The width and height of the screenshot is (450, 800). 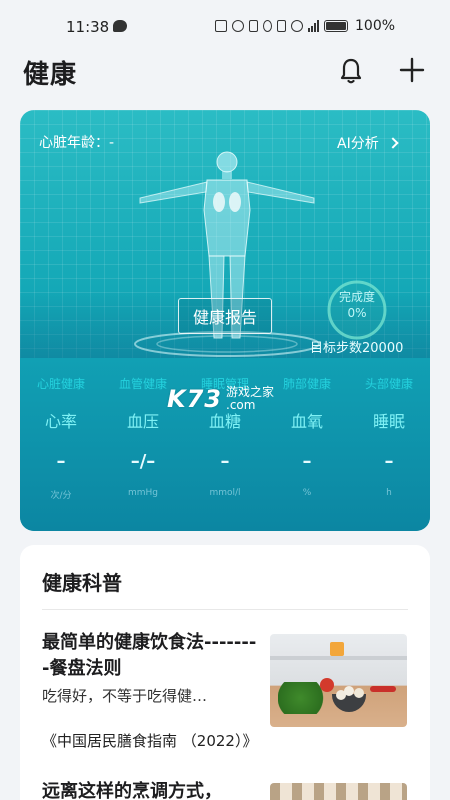 What do you see at coordinates (307, 461) in the screenshot?
I see `metric-blood-oxygen-value: –` at bounding box center [307, 461].